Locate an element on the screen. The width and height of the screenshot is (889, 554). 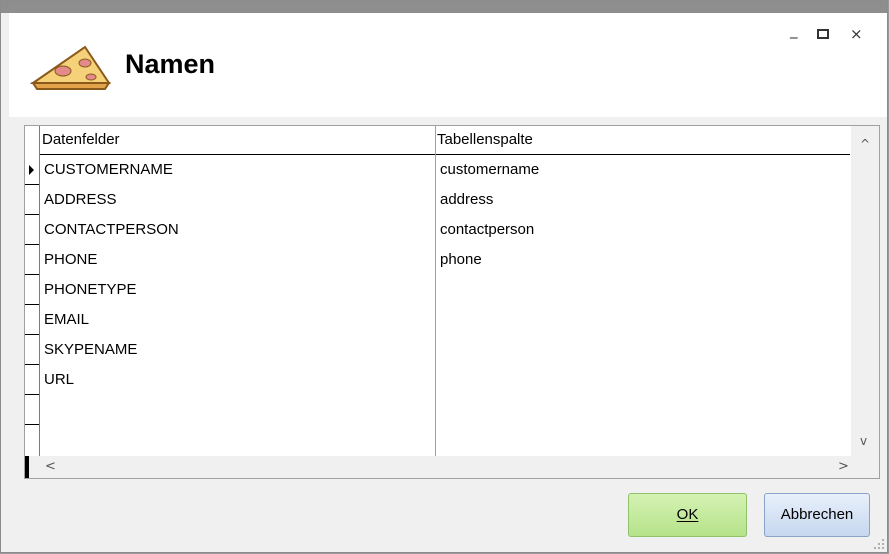
cancel-button: Abbrechen is located at coordinates (817, 515).